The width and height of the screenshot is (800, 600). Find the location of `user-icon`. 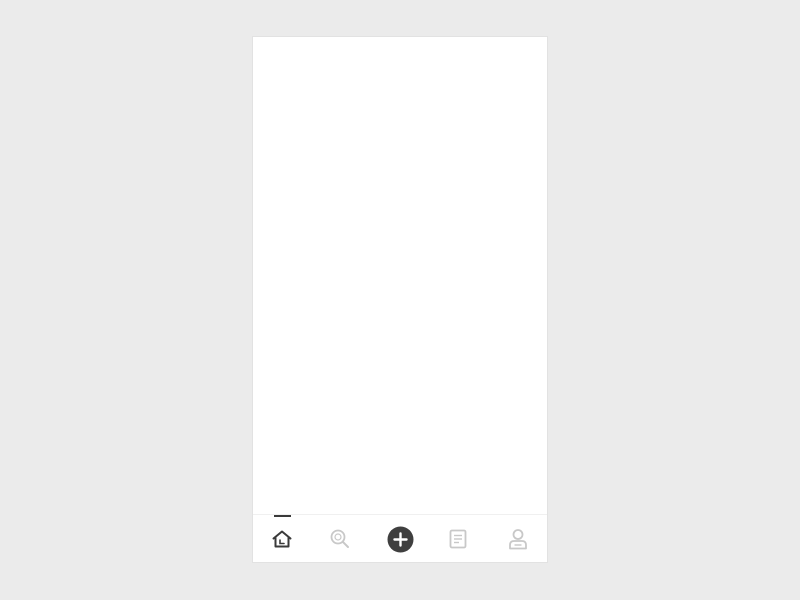

user-icon is located at coordinates (518, 539).